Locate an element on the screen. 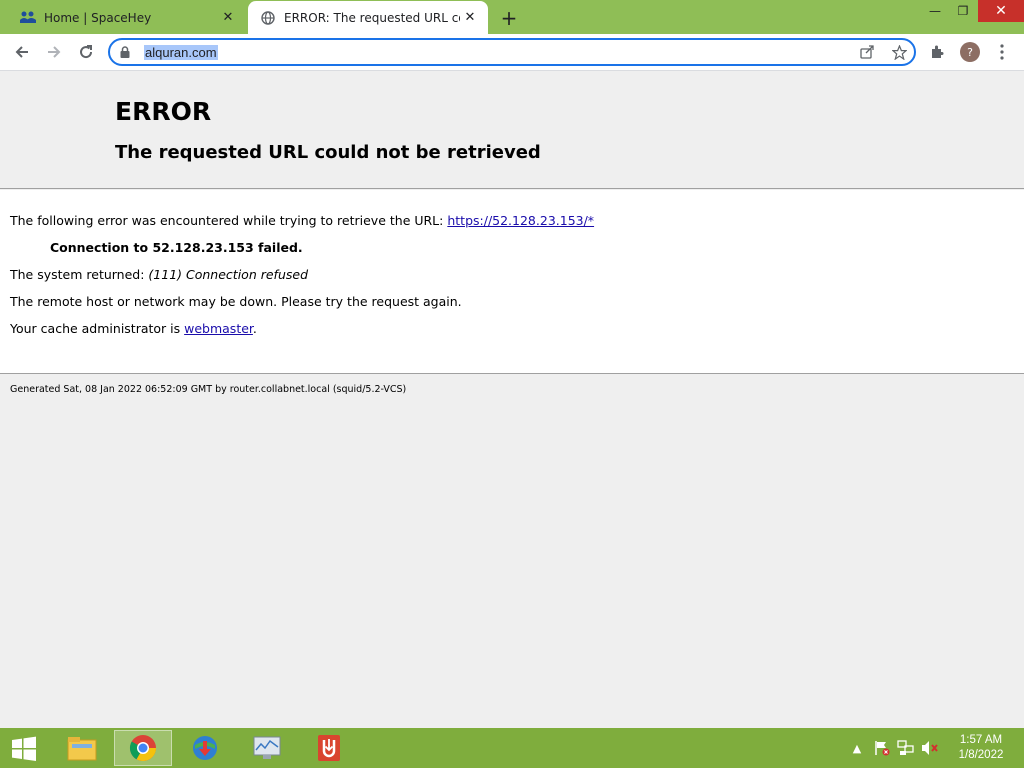 This screenshot has height=768, width=1024. clock-time: 1:57 AM is located at coordinates (981, 740).